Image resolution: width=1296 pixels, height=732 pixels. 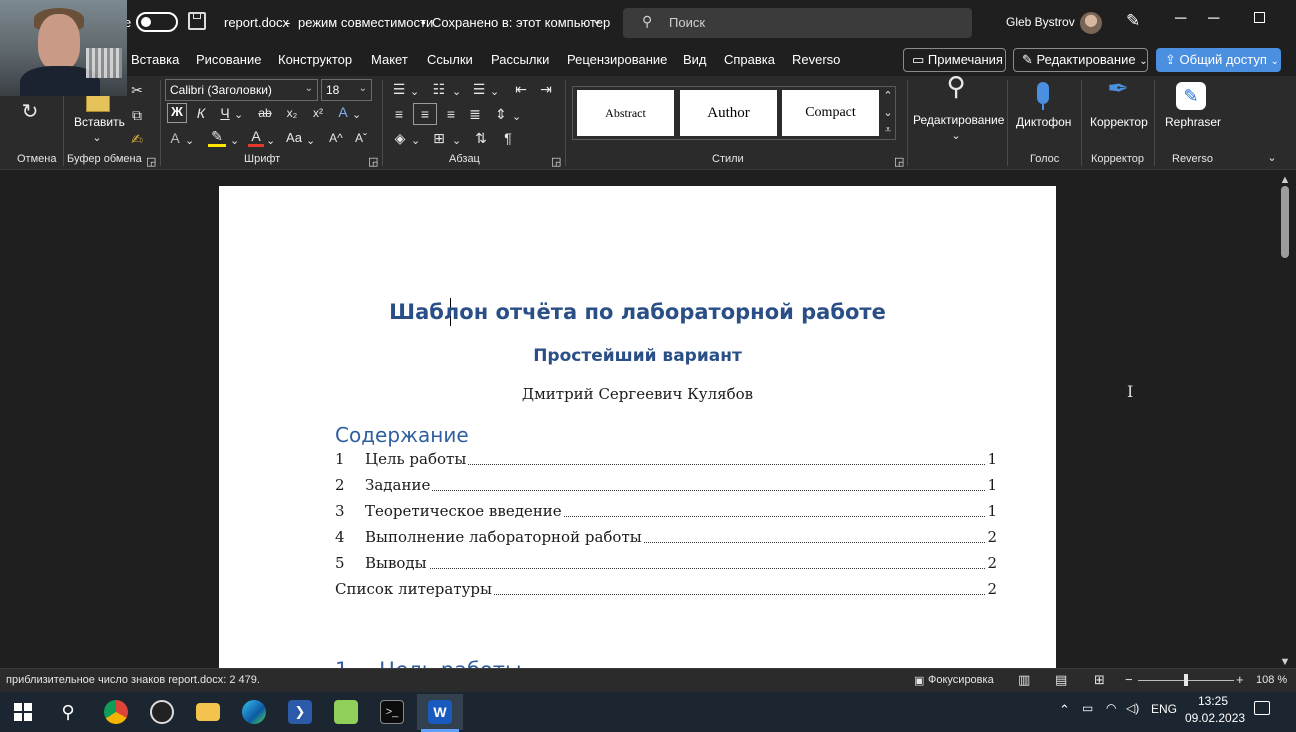 I want to click on avatar, so click(x=1091, y=23).